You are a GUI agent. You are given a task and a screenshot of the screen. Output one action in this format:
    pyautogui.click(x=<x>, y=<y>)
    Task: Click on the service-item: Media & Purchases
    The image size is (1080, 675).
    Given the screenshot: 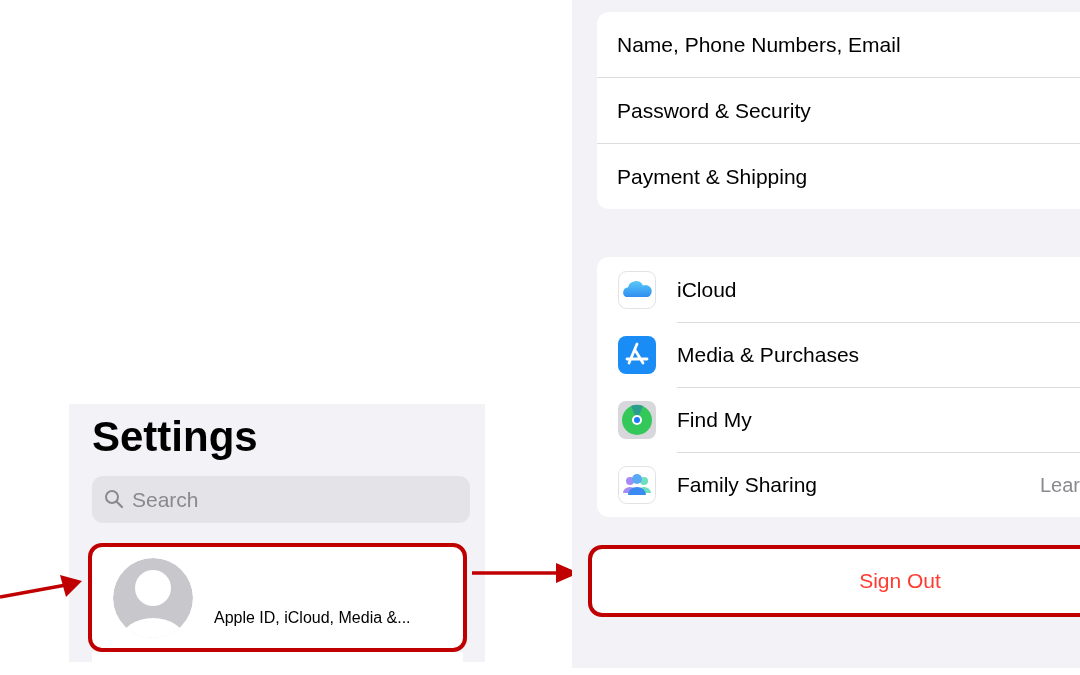 What is the action you would take?
    pyautogui.click(x=768, y=355)
    